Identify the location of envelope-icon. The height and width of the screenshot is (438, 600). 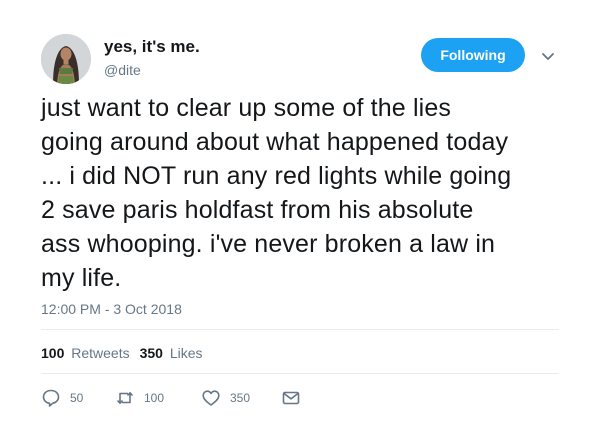
(291, 398).